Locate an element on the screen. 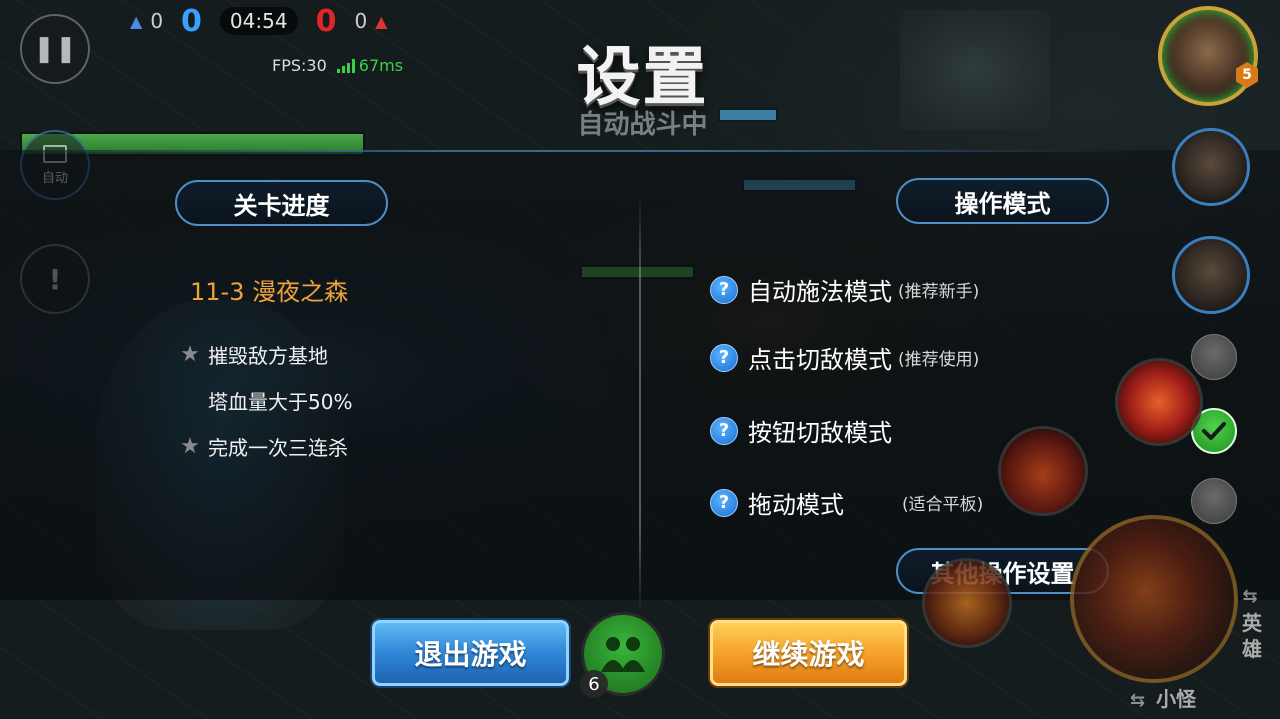 Image resolution: width=1280 pixels, height=719 pixels. mode-option-auto-cast: ? 自动施法模式 (推荐新手) is located at coordinates (844, 289).